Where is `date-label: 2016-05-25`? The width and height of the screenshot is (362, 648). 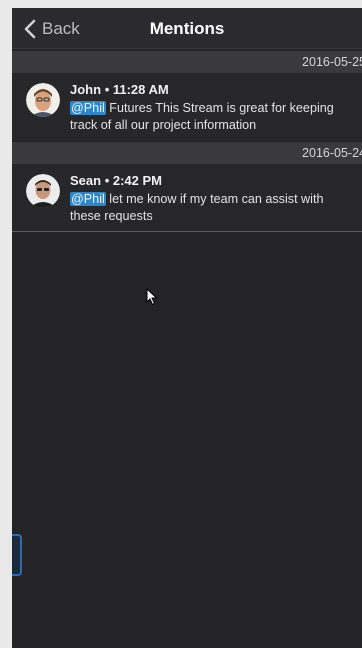
date-label: 2016-05-25 is located at coordinates (332, 62).